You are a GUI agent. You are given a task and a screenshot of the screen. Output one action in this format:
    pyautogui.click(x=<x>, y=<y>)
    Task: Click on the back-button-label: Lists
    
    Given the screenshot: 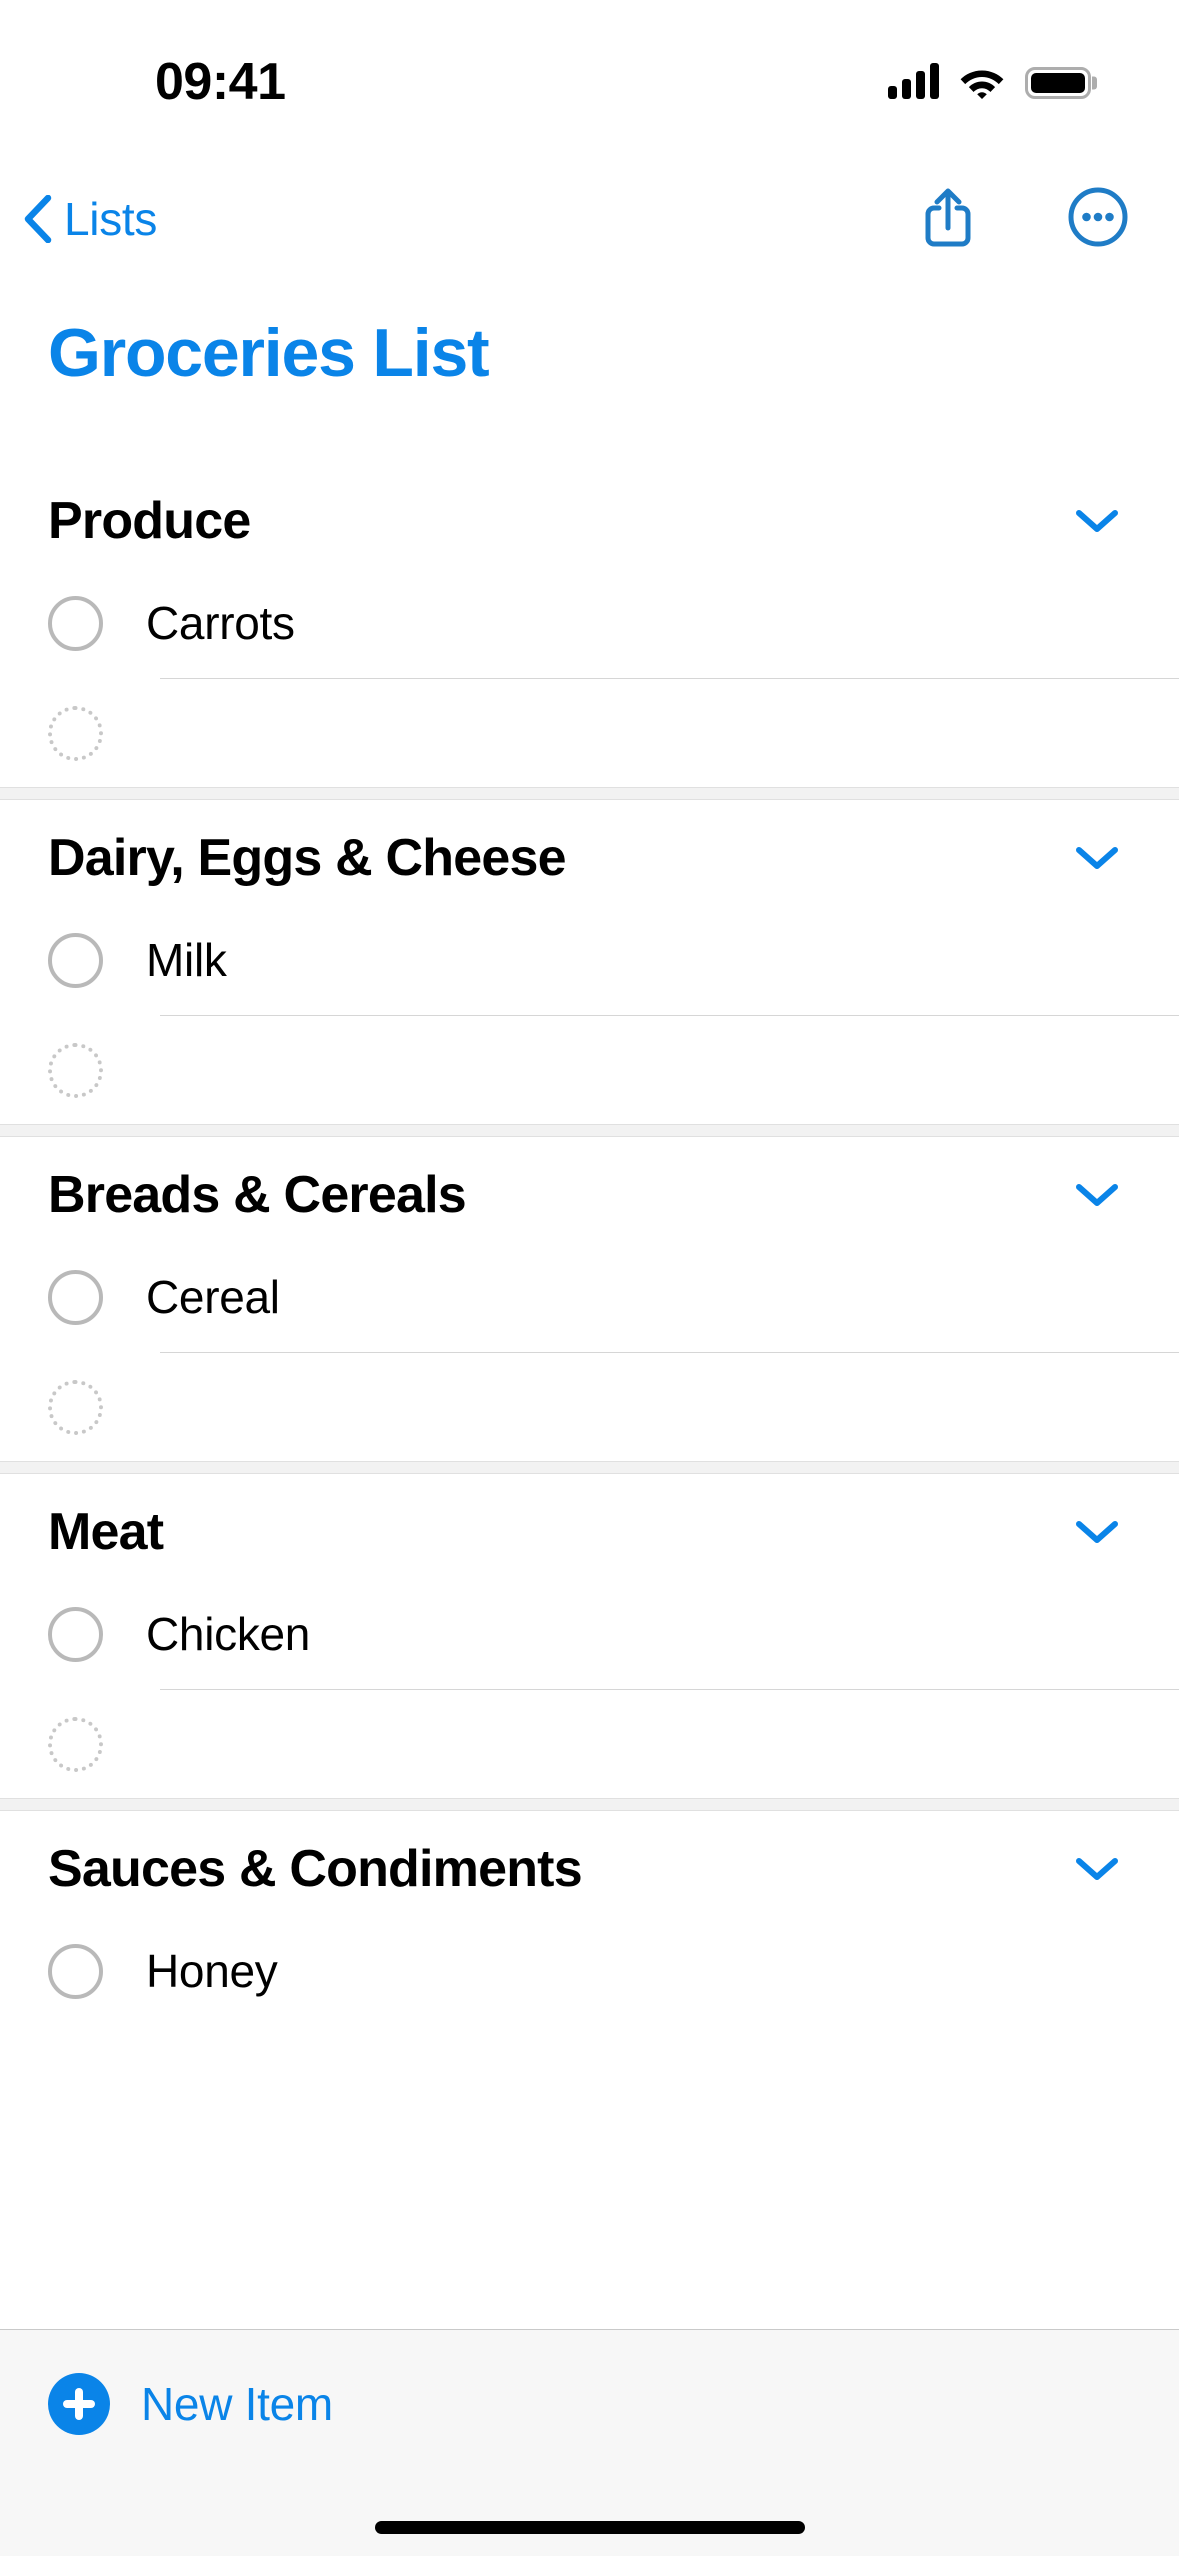 What is the action you would take?
    pyautogui.click(x=111, y=219)
    